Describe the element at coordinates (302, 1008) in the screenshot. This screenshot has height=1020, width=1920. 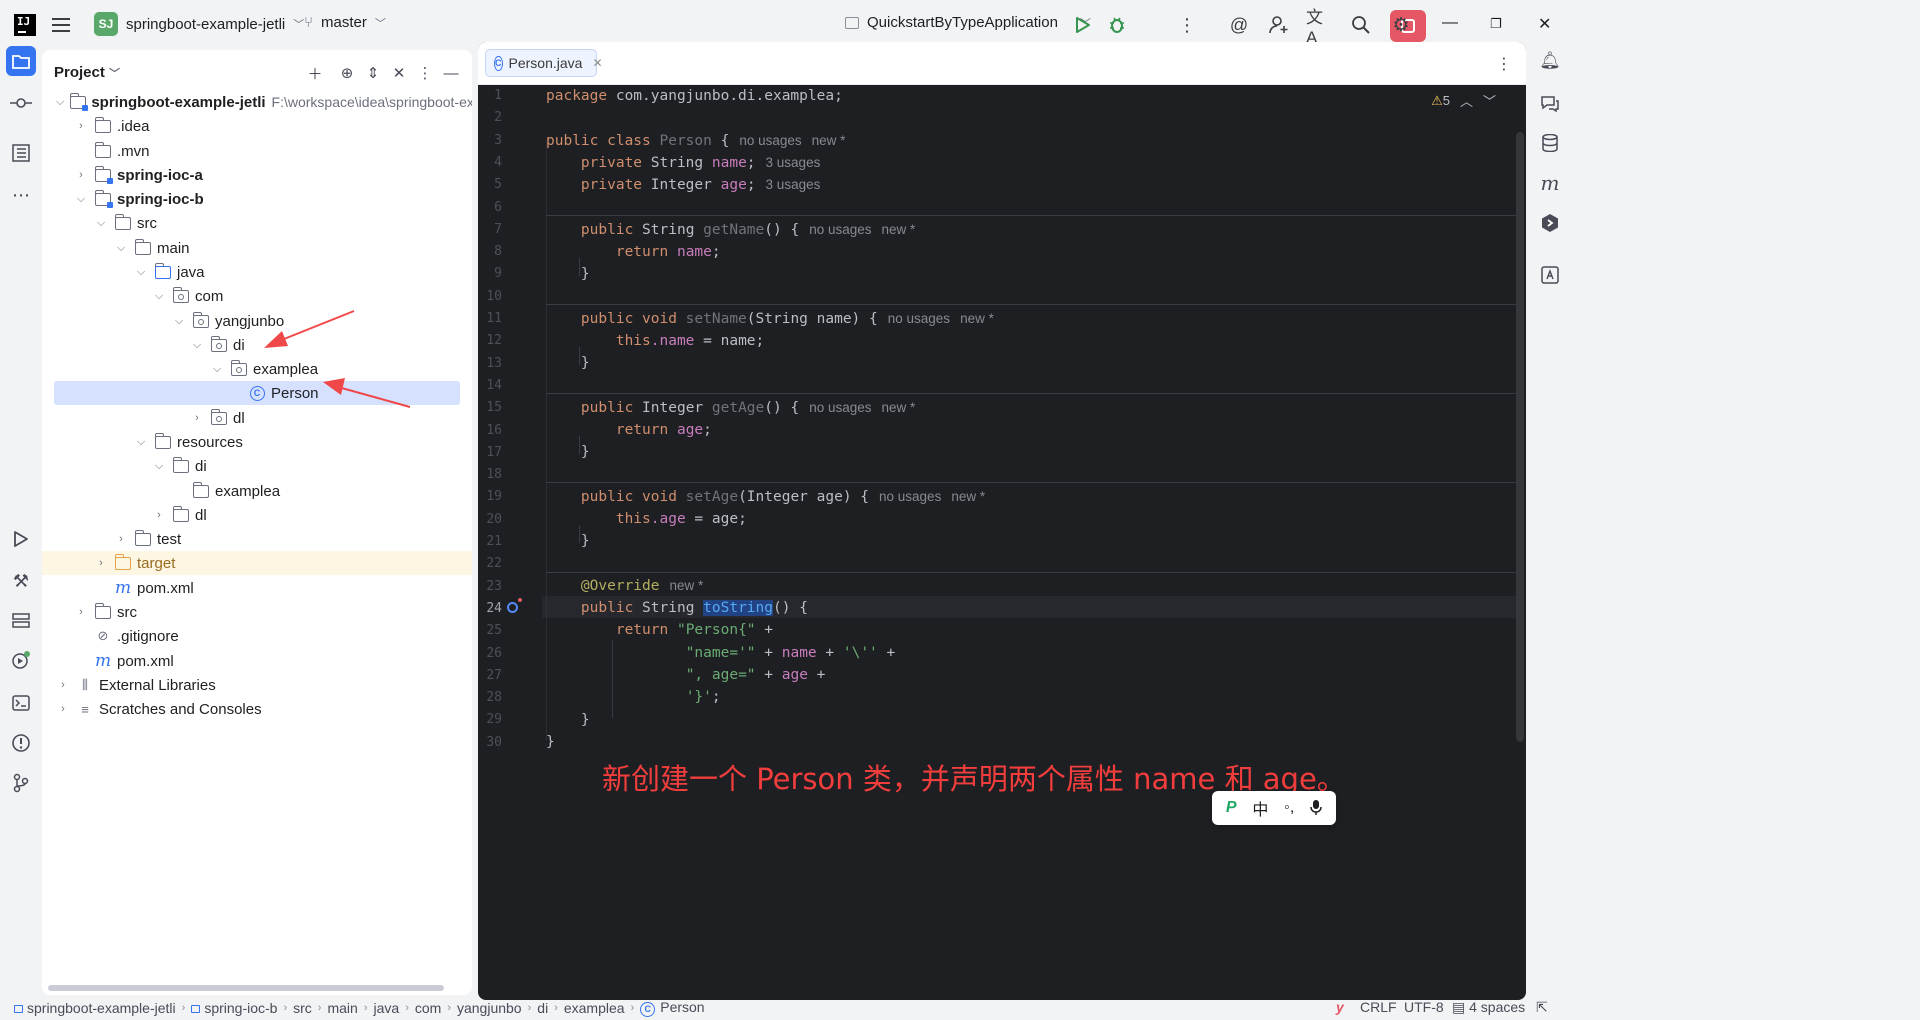
I see `breadcrumb-item: src` at that location.